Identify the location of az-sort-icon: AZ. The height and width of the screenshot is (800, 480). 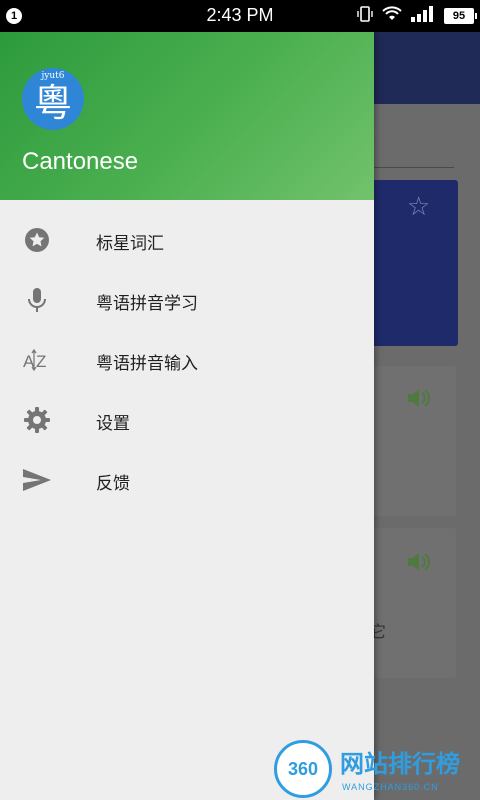
(37, 360).